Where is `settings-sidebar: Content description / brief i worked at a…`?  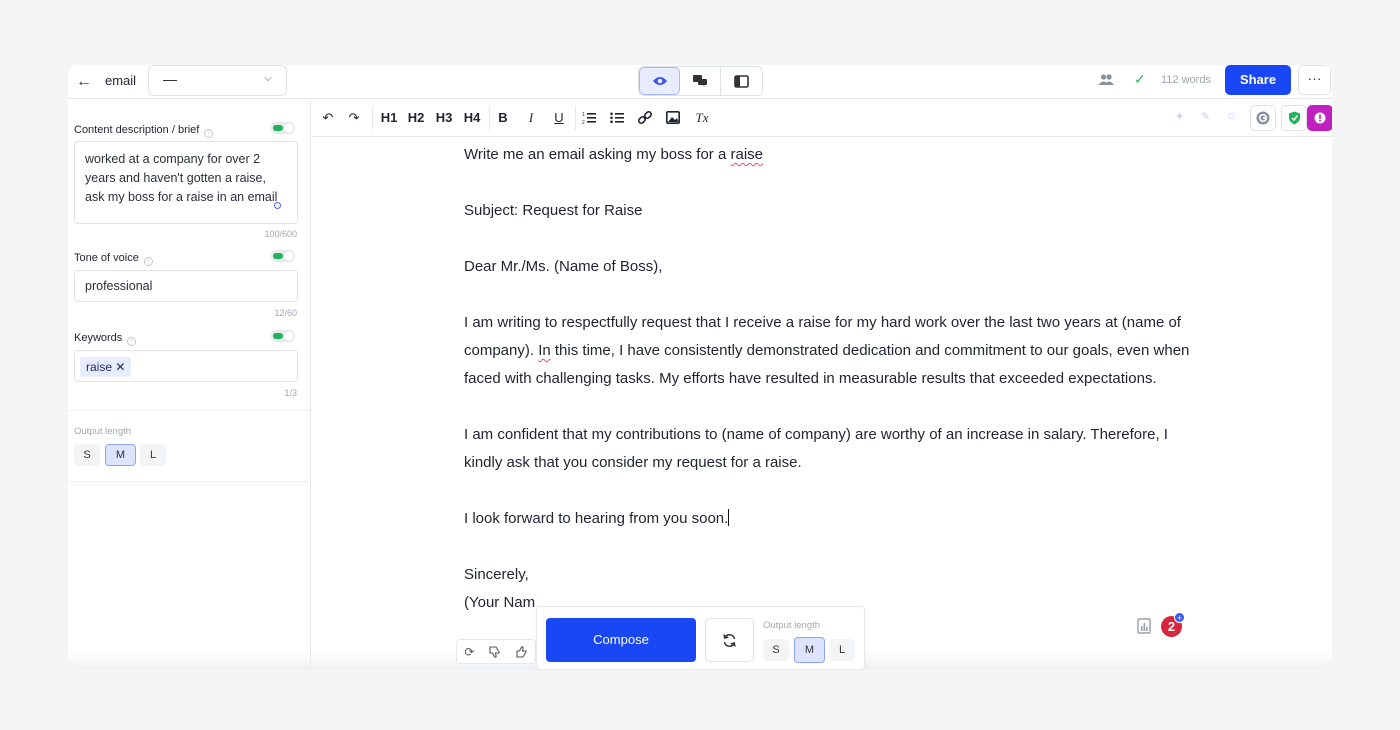 settings-sidebar: Content description / brief i worked at a… is located at coordinates (189, 385).